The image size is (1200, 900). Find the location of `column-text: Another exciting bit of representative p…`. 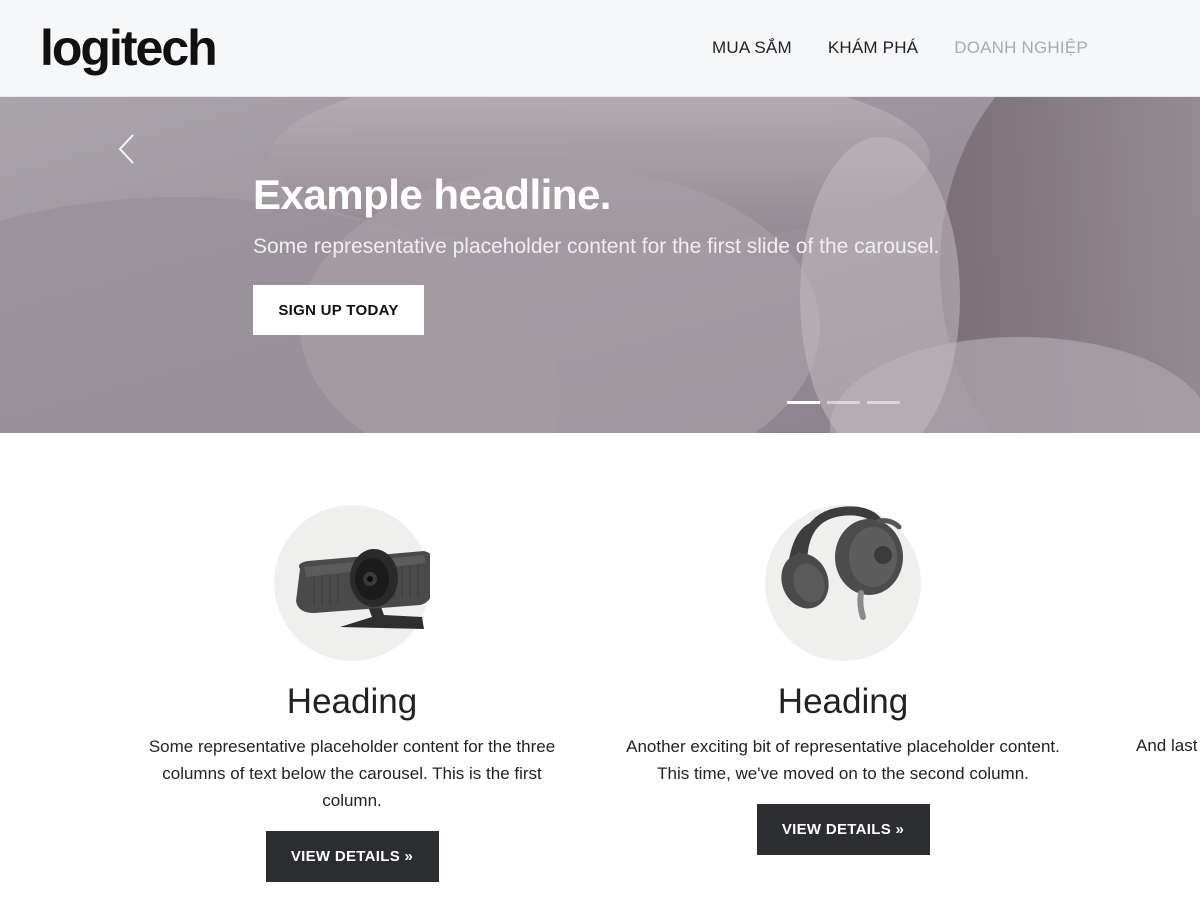

column-text: Another exciting bit of representative p… is located at coordinates (843, 760).